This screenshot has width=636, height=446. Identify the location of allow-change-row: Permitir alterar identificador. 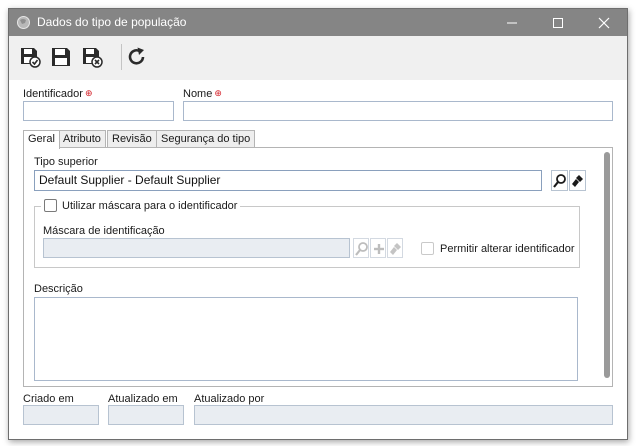
(498, 248).